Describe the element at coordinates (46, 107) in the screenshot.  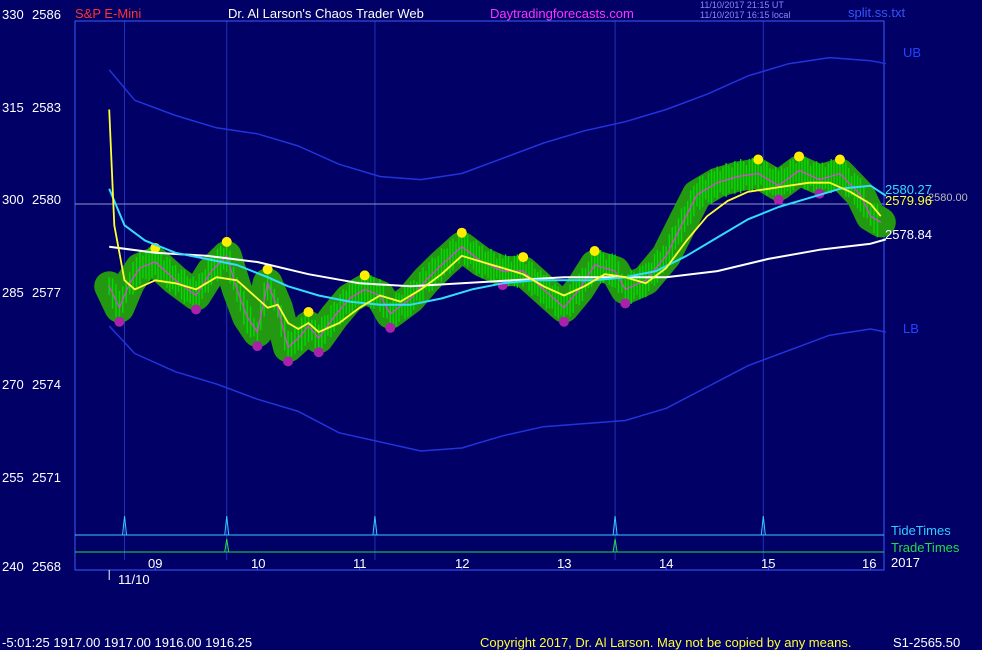
I see `y-tick-price-1: 2583` at that location.